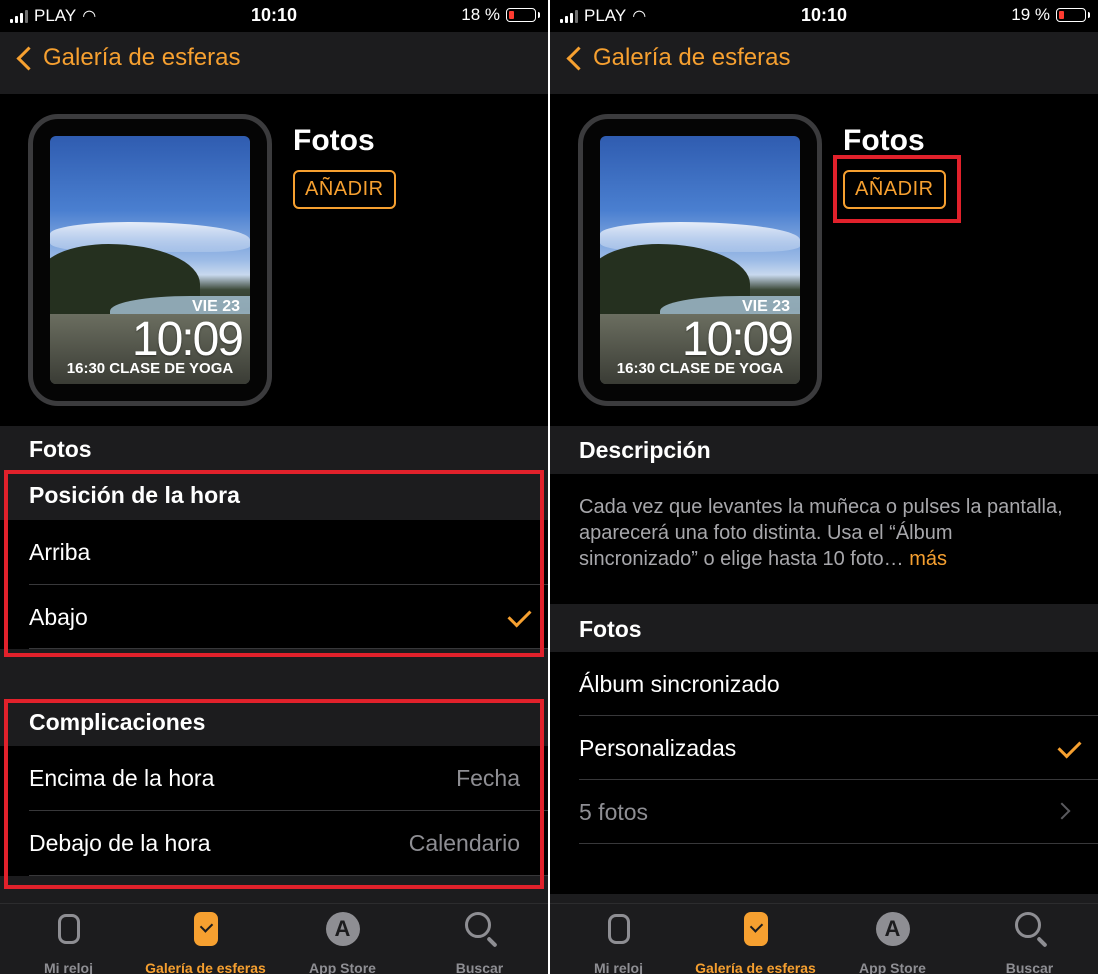 The height and width of the screenshot is (974, 1100). Describe the element at coordinates (274, 552) in the screenshot. I see `option-arriba: Arriba` at that location.